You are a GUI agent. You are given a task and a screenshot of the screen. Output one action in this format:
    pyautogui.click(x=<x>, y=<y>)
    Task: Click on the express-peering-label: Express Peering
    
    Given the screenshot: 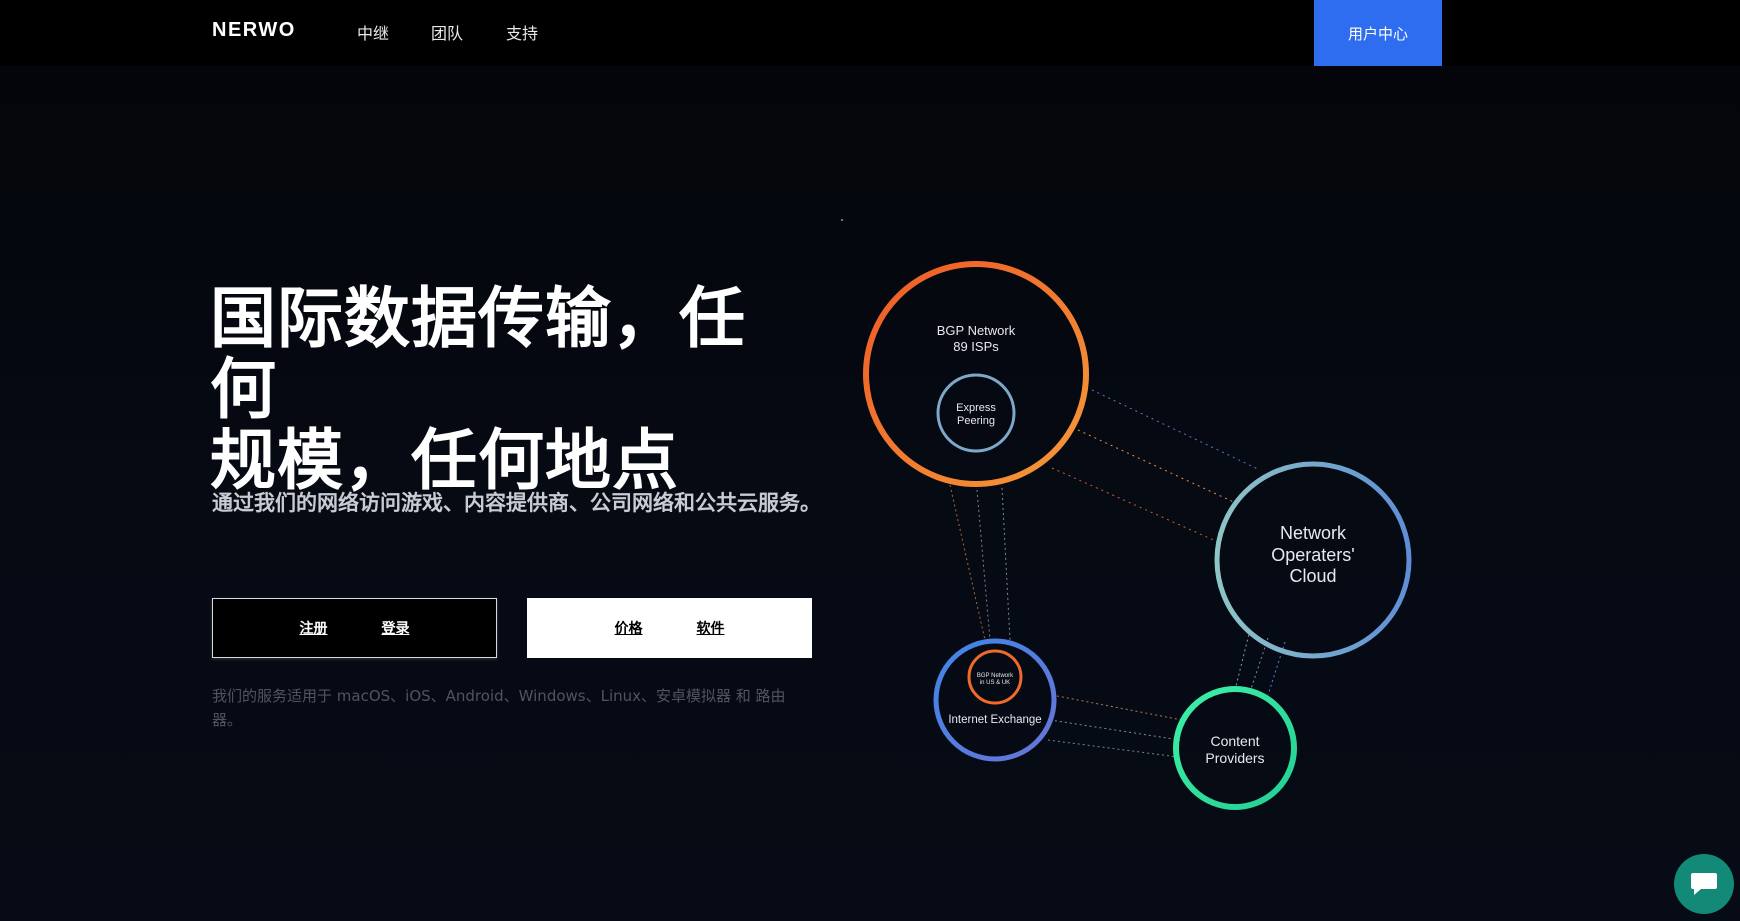 What is the action you would take?
    pyautogui.click(x=976, y=415)
    